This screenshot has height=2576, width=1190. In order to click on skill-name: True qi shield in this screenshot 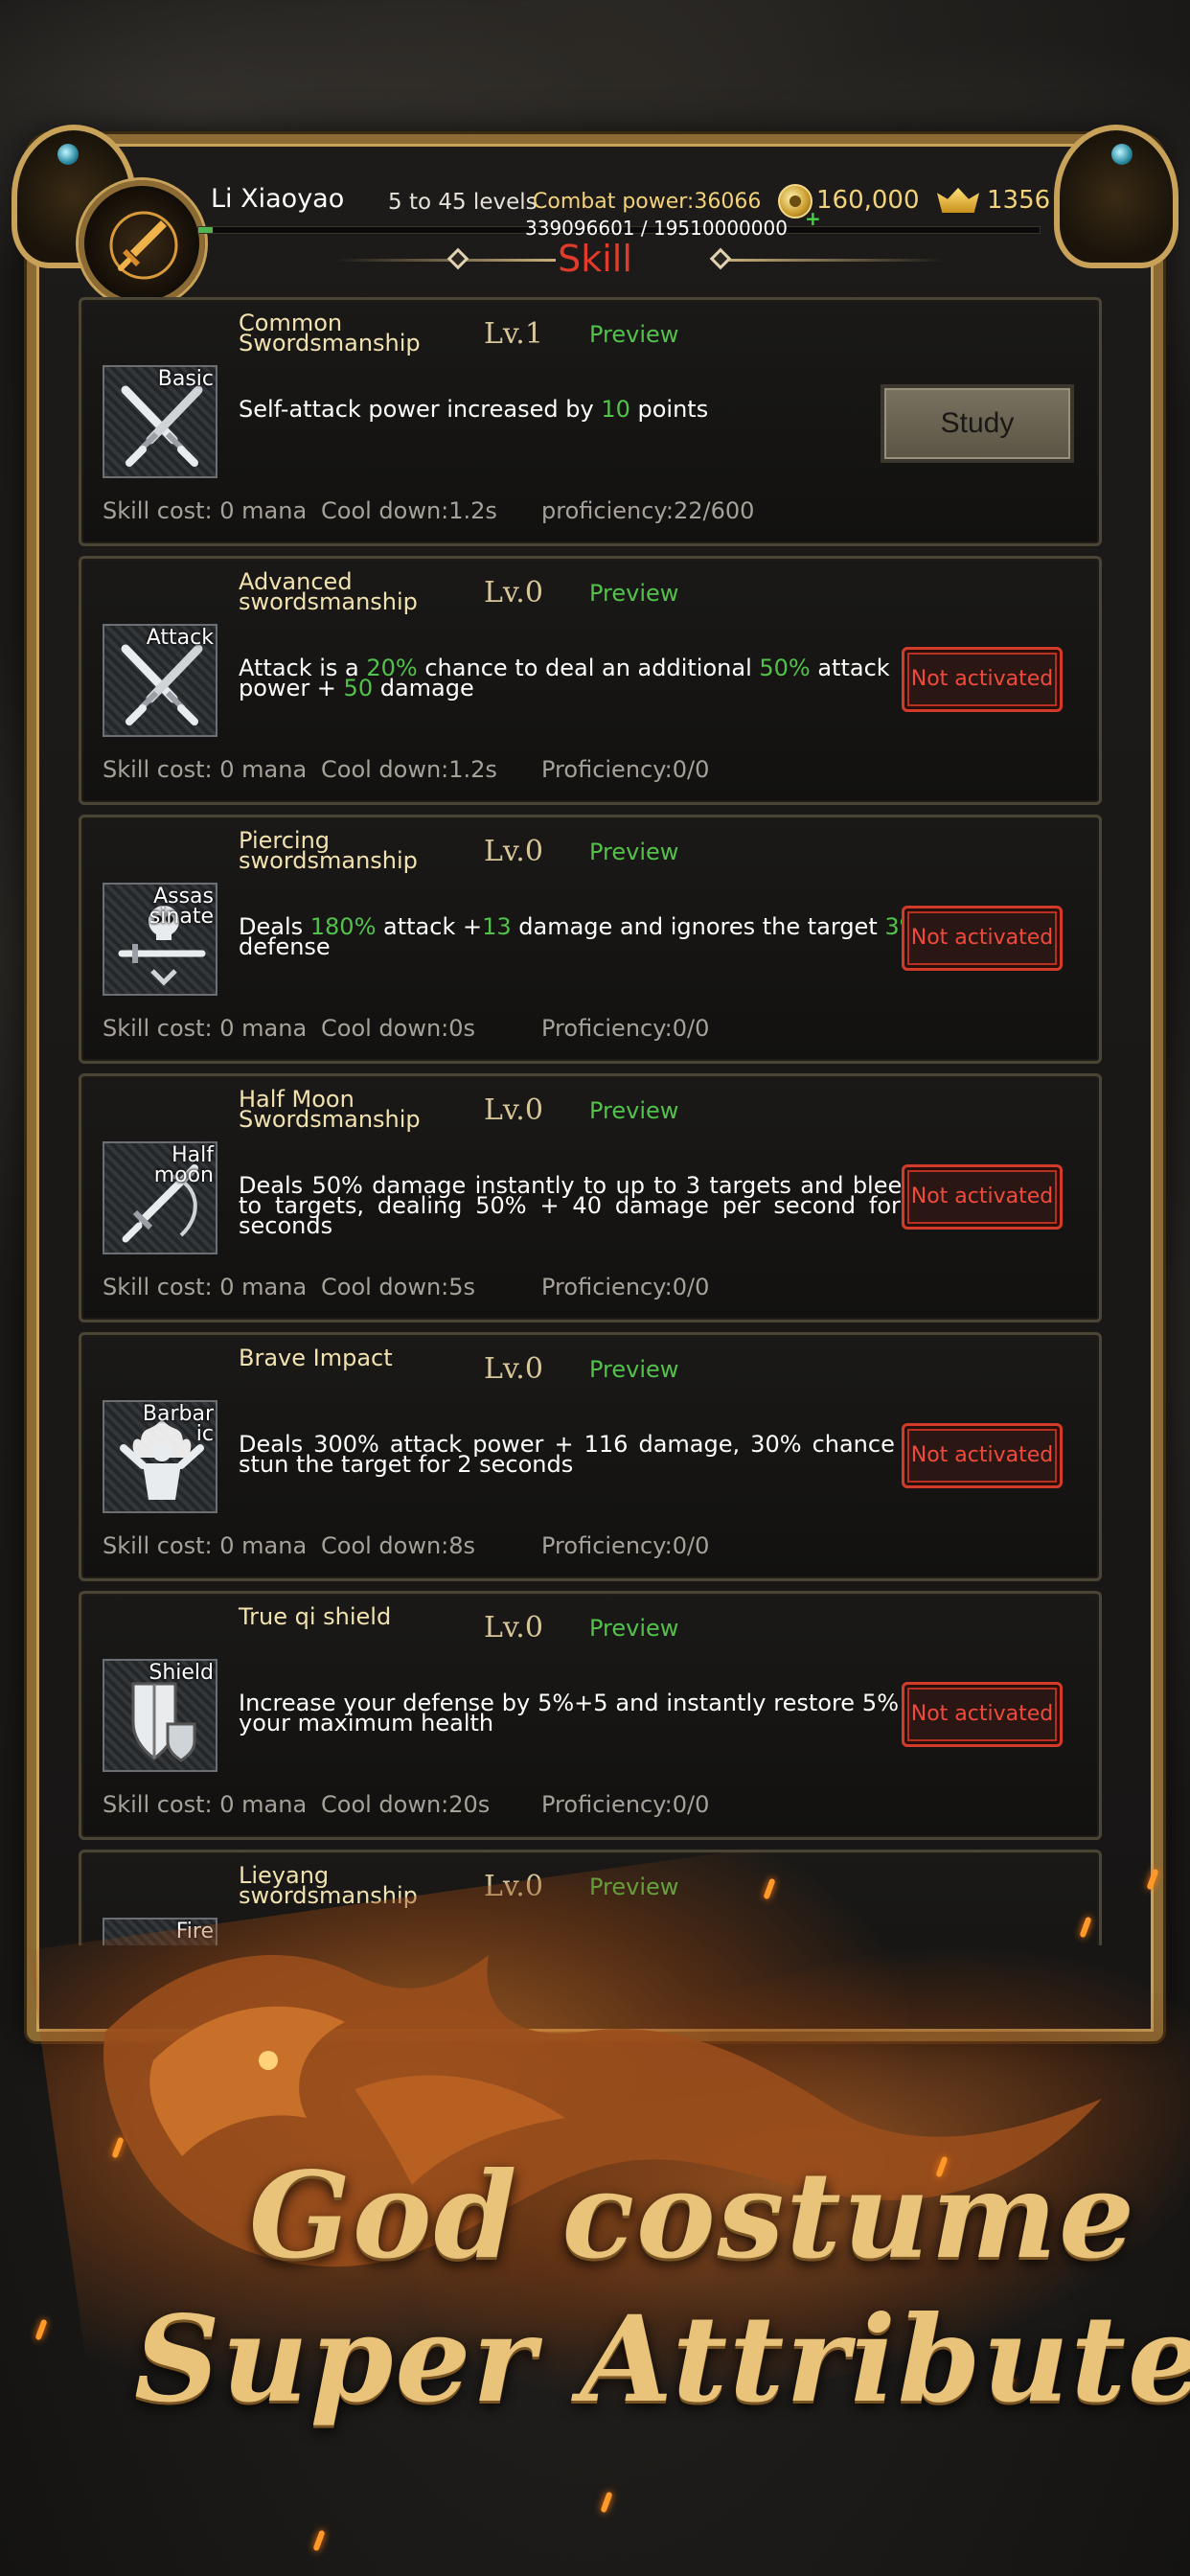, I will do `click(316, 1616)`.